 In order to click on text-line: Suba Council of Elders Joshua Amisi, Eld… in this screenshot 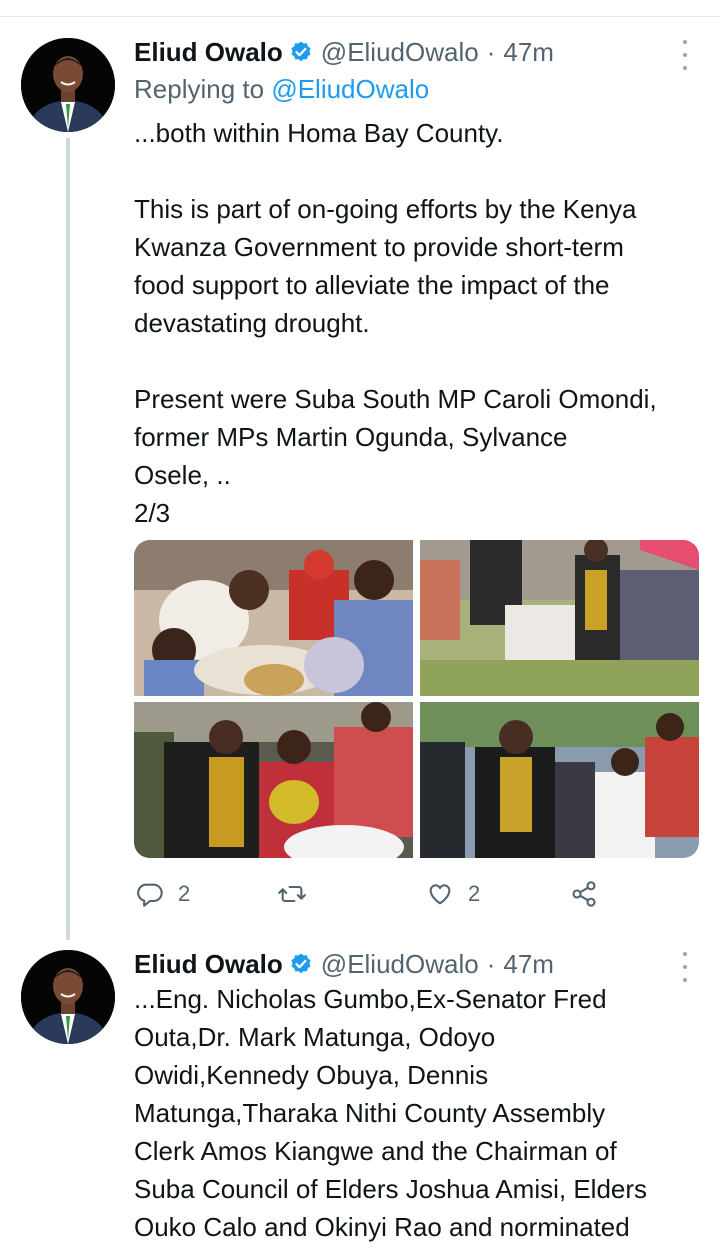, I will do `click(391, 1189)`.